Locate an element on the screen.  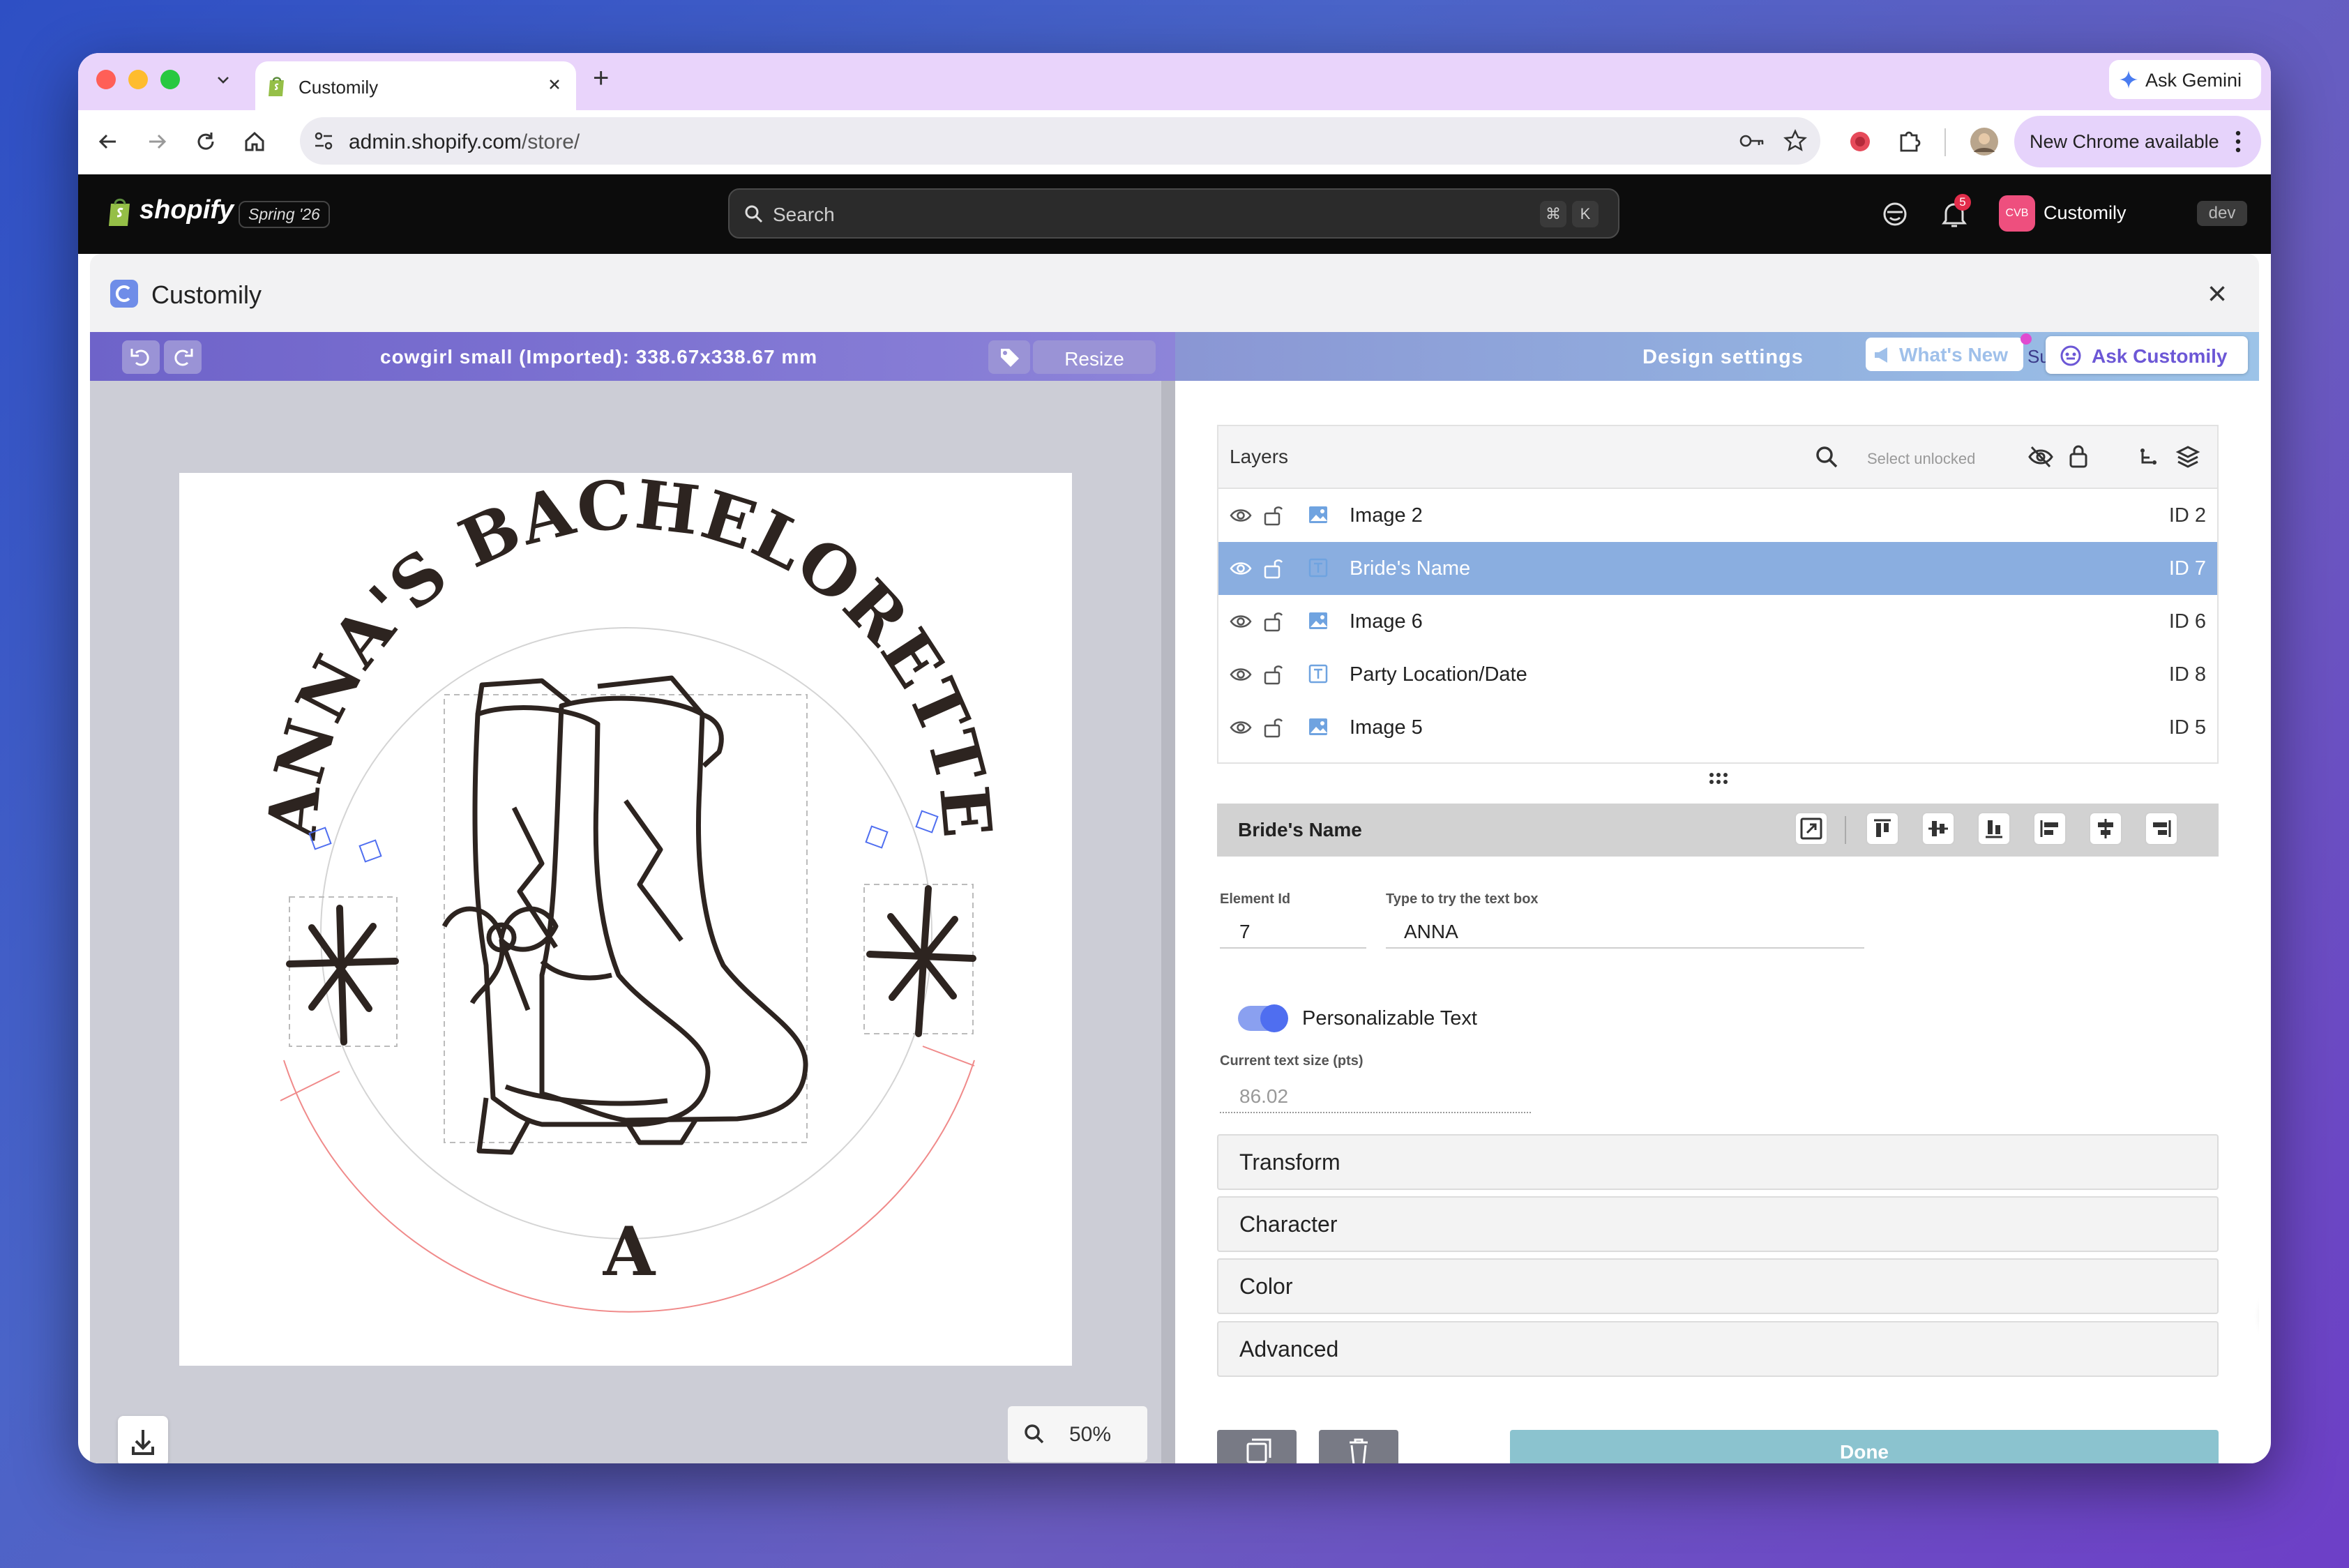
cowboy-boots-image is located at coordinates (624, 915).